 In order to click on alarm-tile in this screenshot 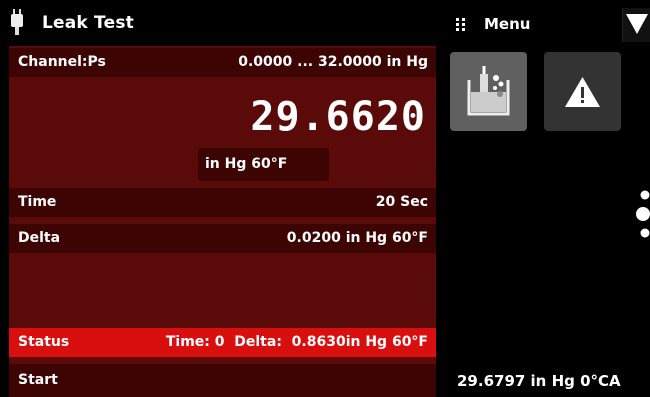, I will do `click(582, 91)`.